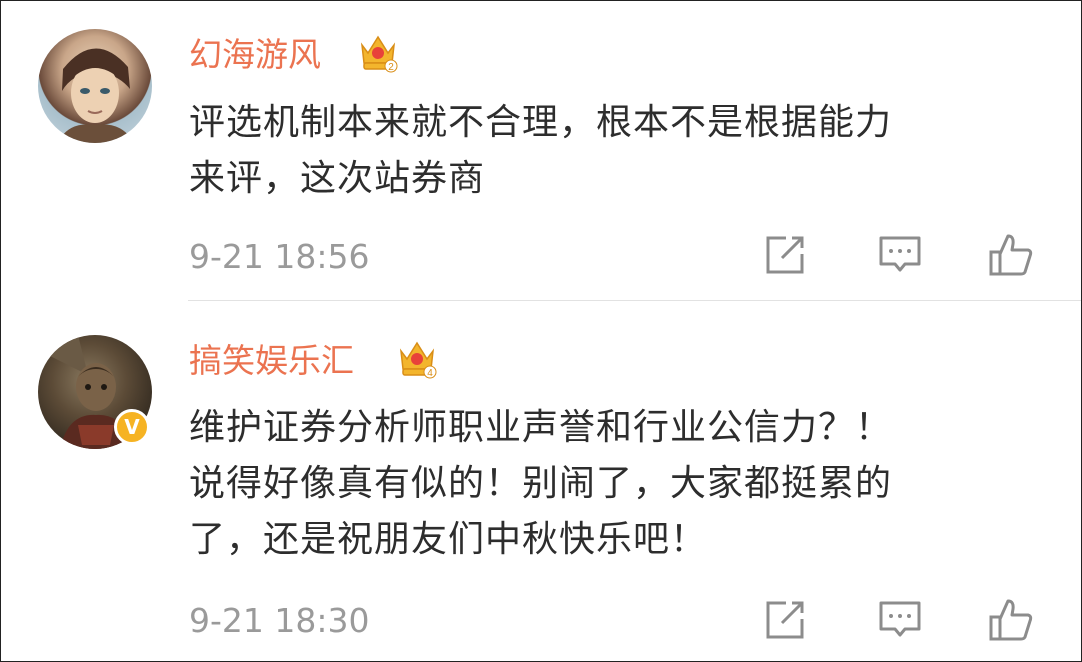  What do you see at coordinates (430, 373) in the screenshot?
I see `vip-level: 4` at bounding box center [430, 373].